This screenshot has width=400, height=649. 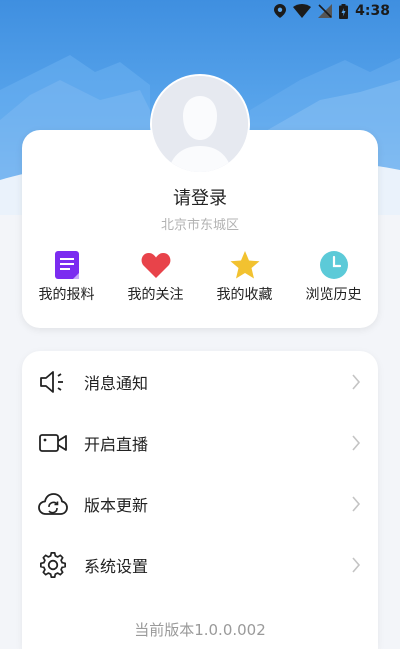 I want to click on report-icon, so click(x=67, y=265).